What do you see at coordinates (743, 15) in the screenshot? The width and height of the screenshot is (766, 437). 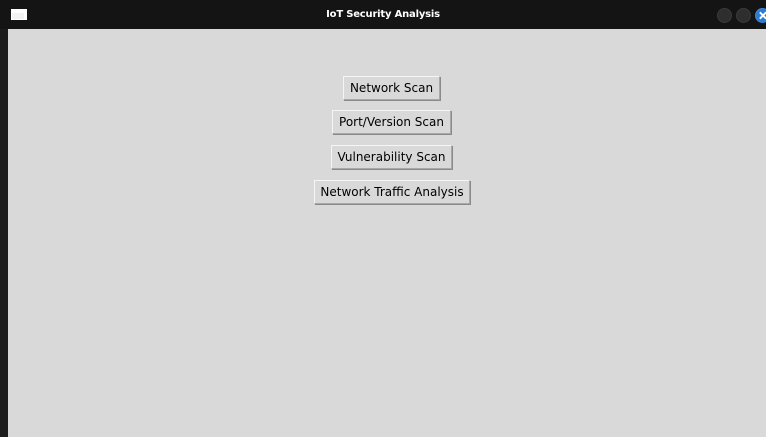 I see `maximize-icon` at bounding box center [743, 15].